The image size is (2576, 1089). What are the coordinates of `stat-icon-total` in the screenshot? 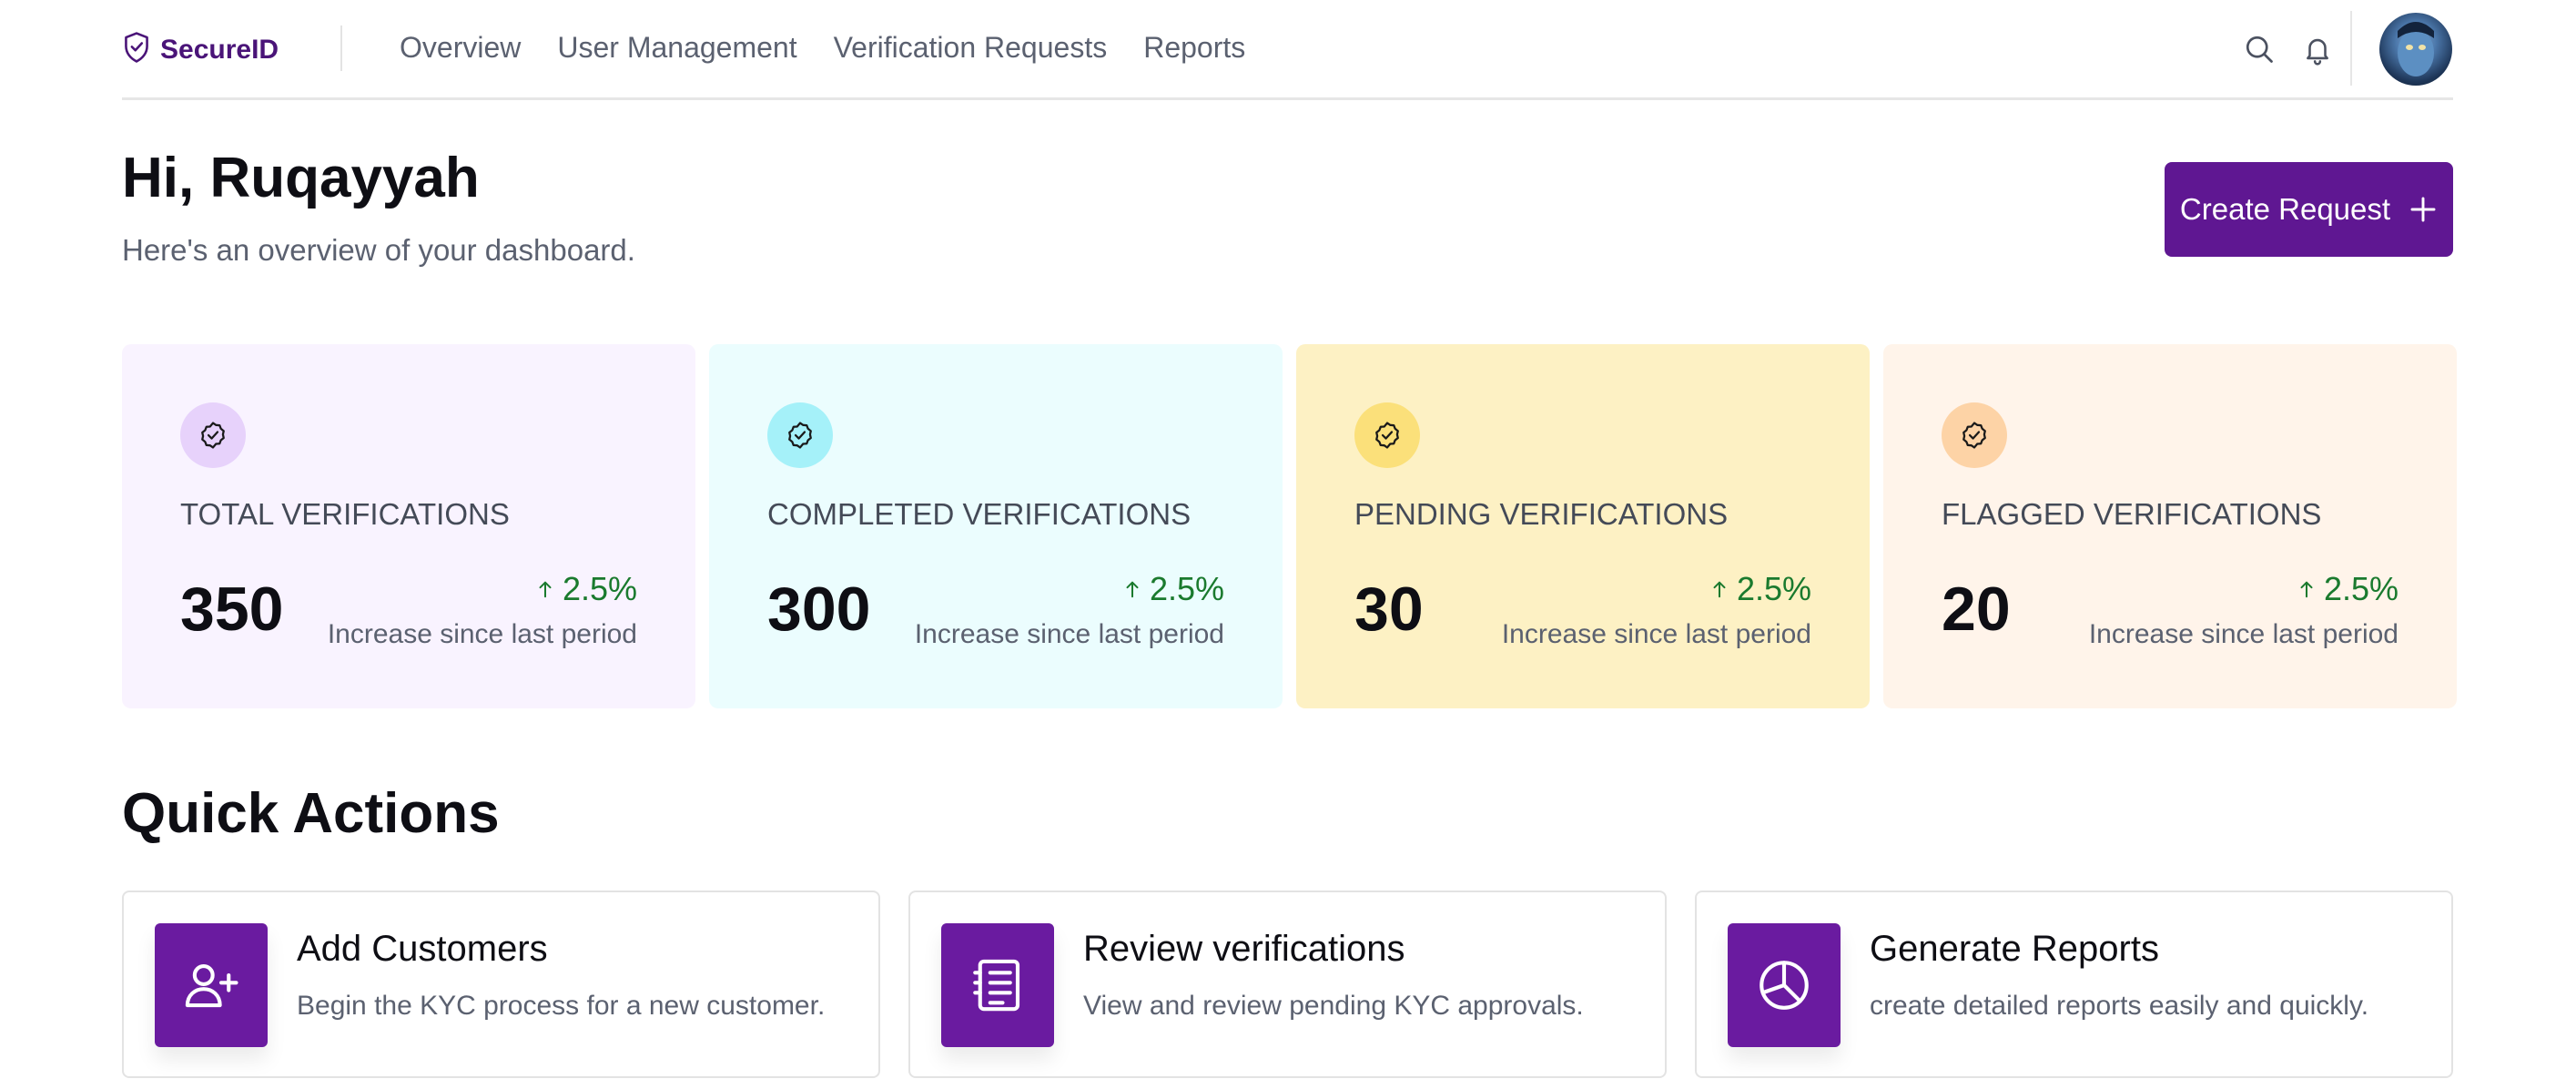 It's located at (213, 435).